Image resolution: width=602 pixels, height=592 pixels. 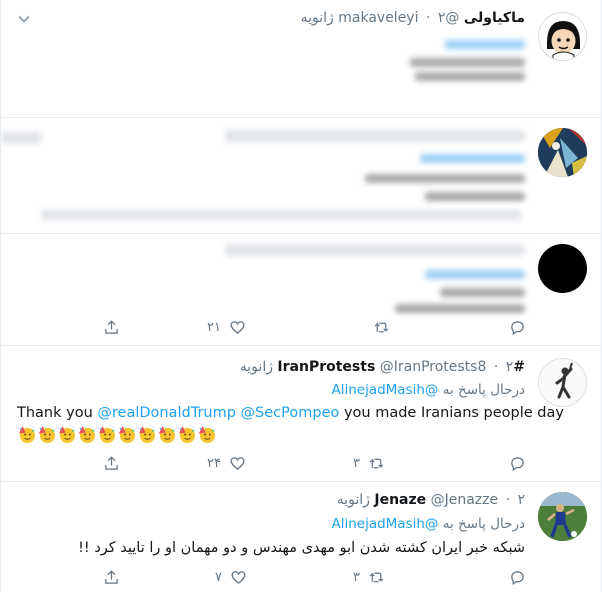 I want to click on chevron-down-icon, so click(x=24, y=19).